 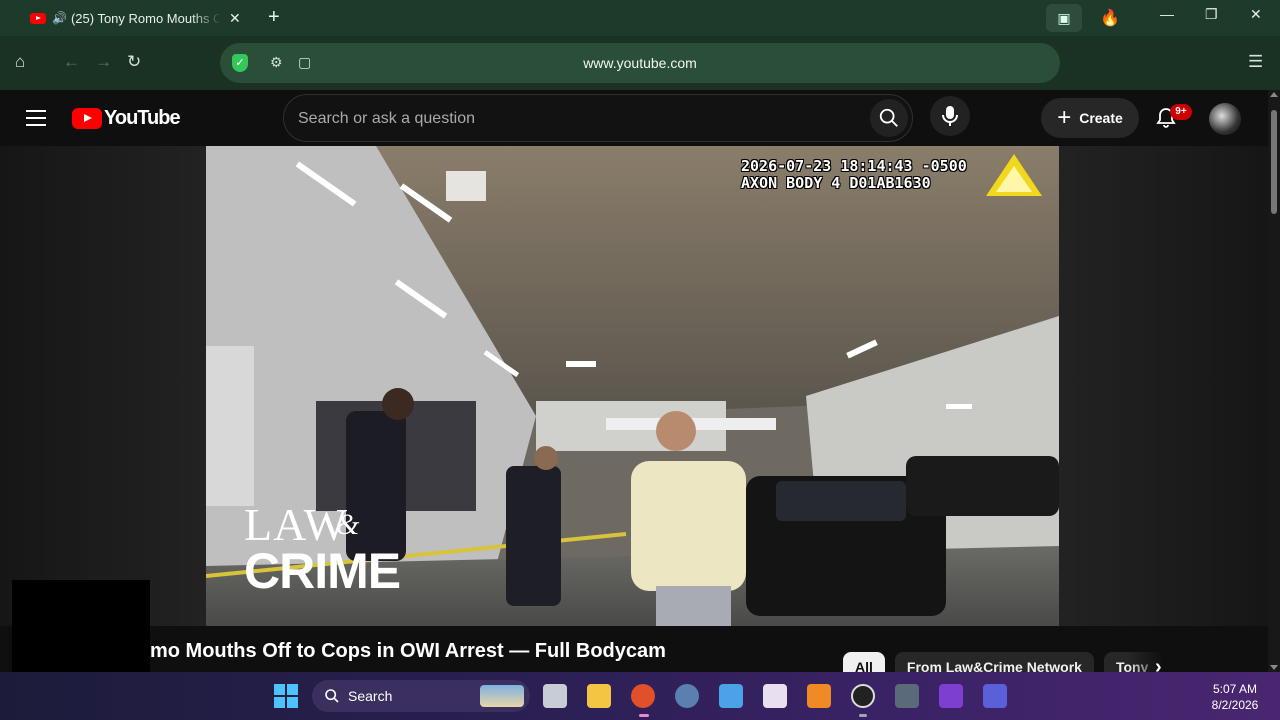 What do you see at coordinates (286, 696) in the screenshot?
I see `windows-start-icon` at bounding box center [286, 696].